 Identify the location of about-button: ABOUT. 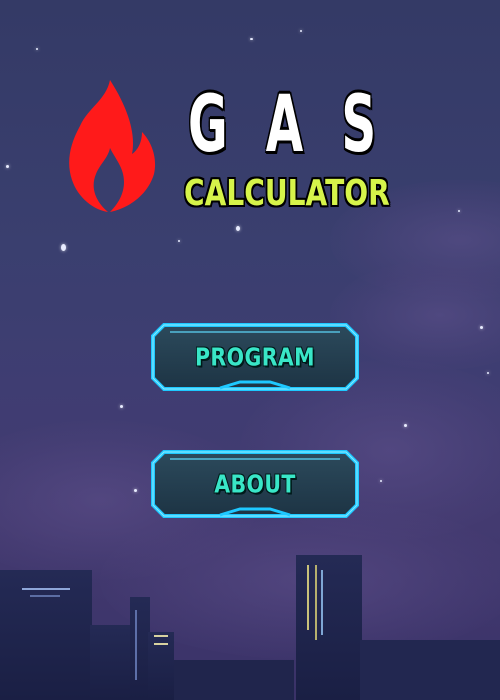
(255, 484).